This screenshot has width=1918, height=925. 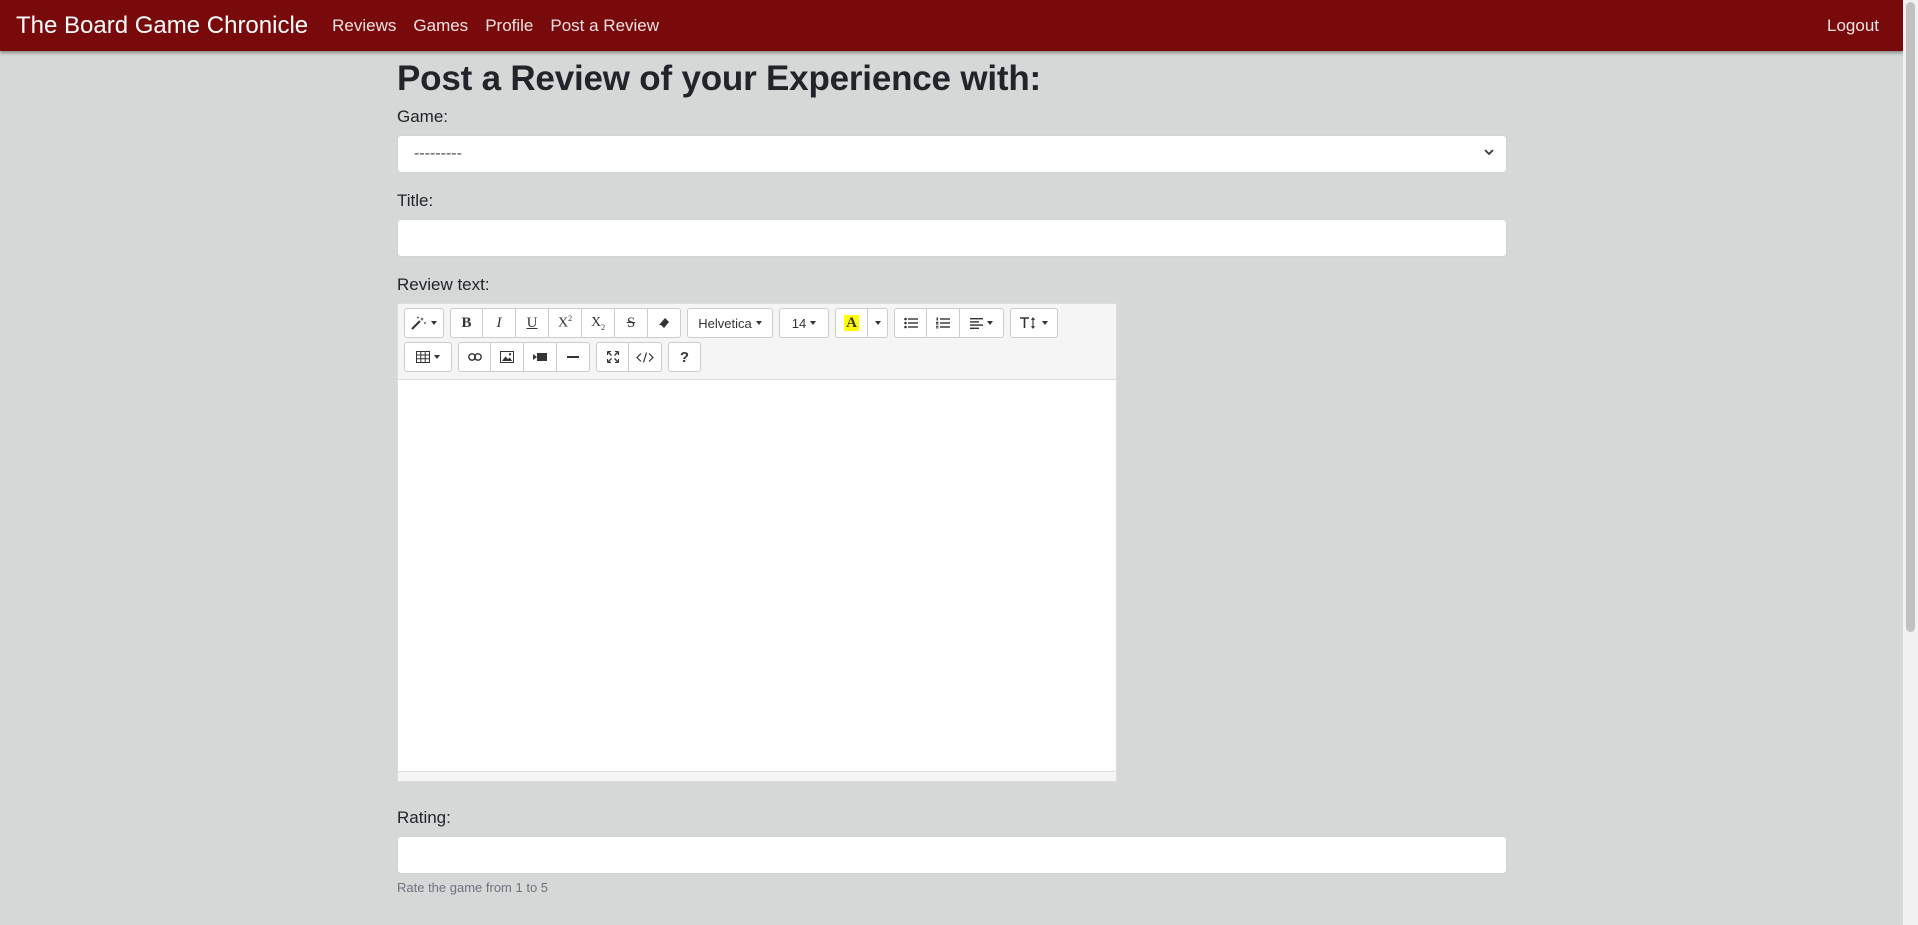 I want to click on italic-button: I, so click(x=499, y=323).